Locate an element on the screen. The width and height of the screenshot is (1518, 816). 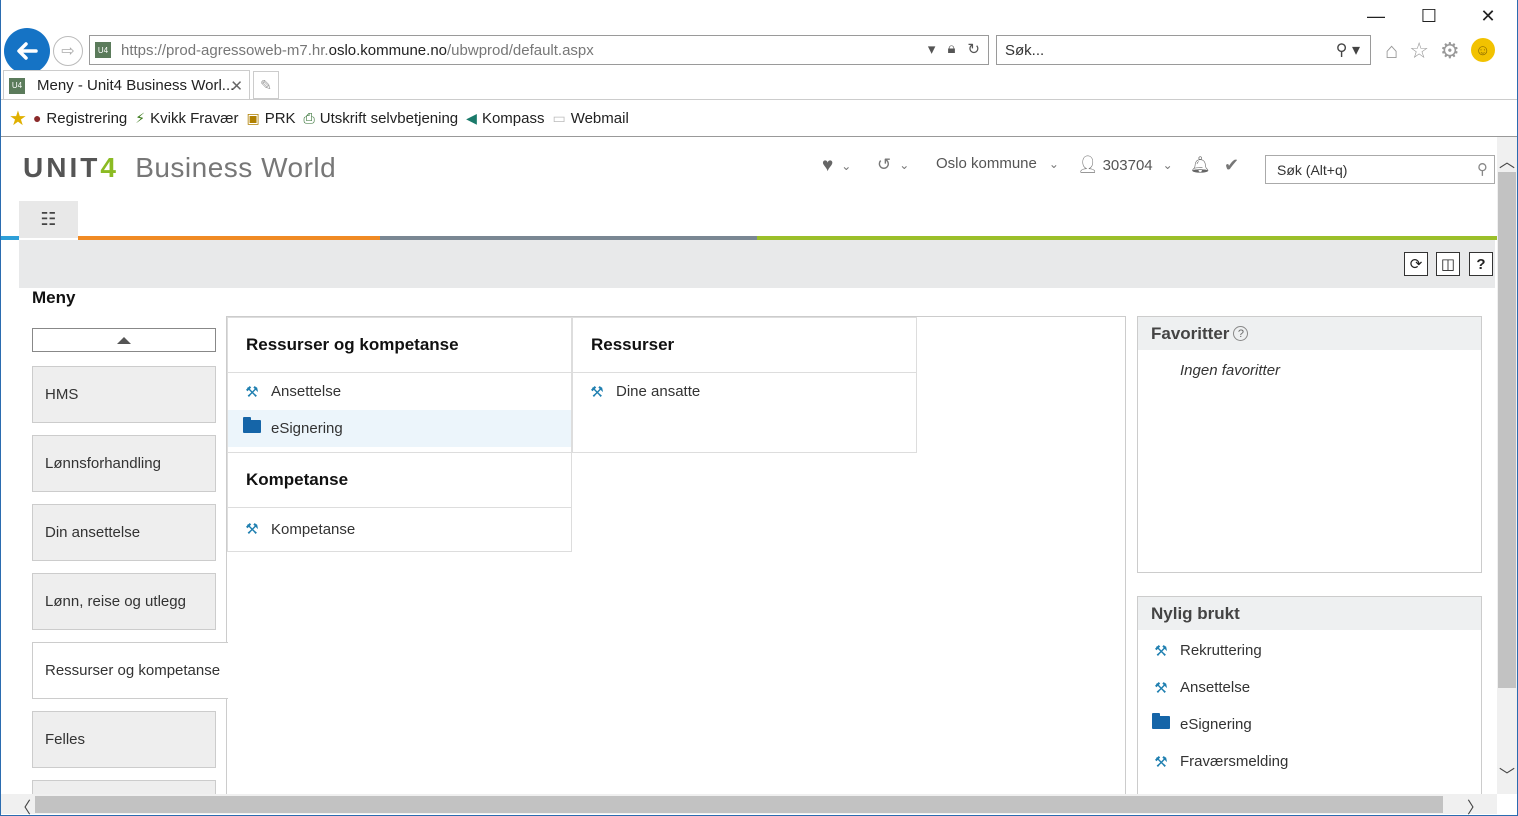
fav-kvikk-fravaer: ⚡ Kvikk Fravær is located at coordinates (186, 118).